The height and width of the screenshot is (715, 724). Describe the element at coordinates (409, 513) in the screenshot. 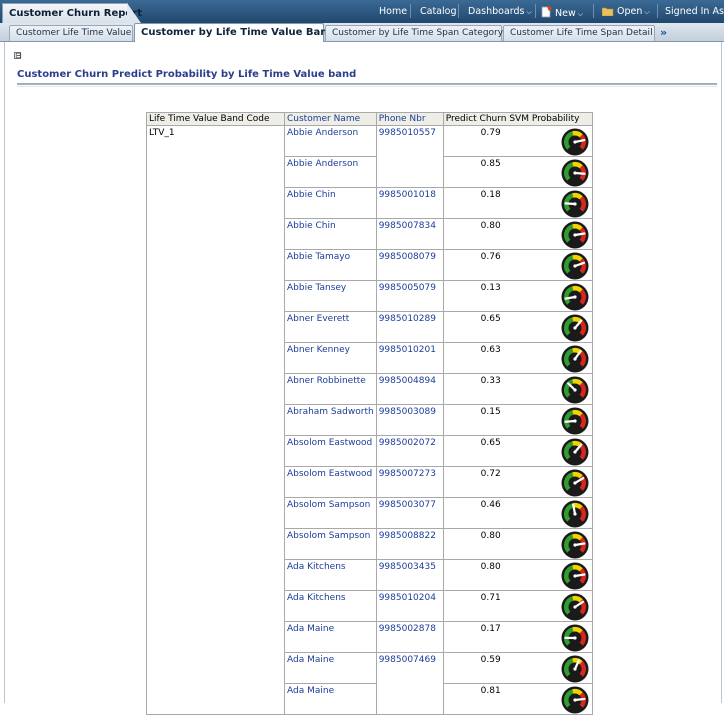

I see `phone-number-link: 9985003077` at that location.